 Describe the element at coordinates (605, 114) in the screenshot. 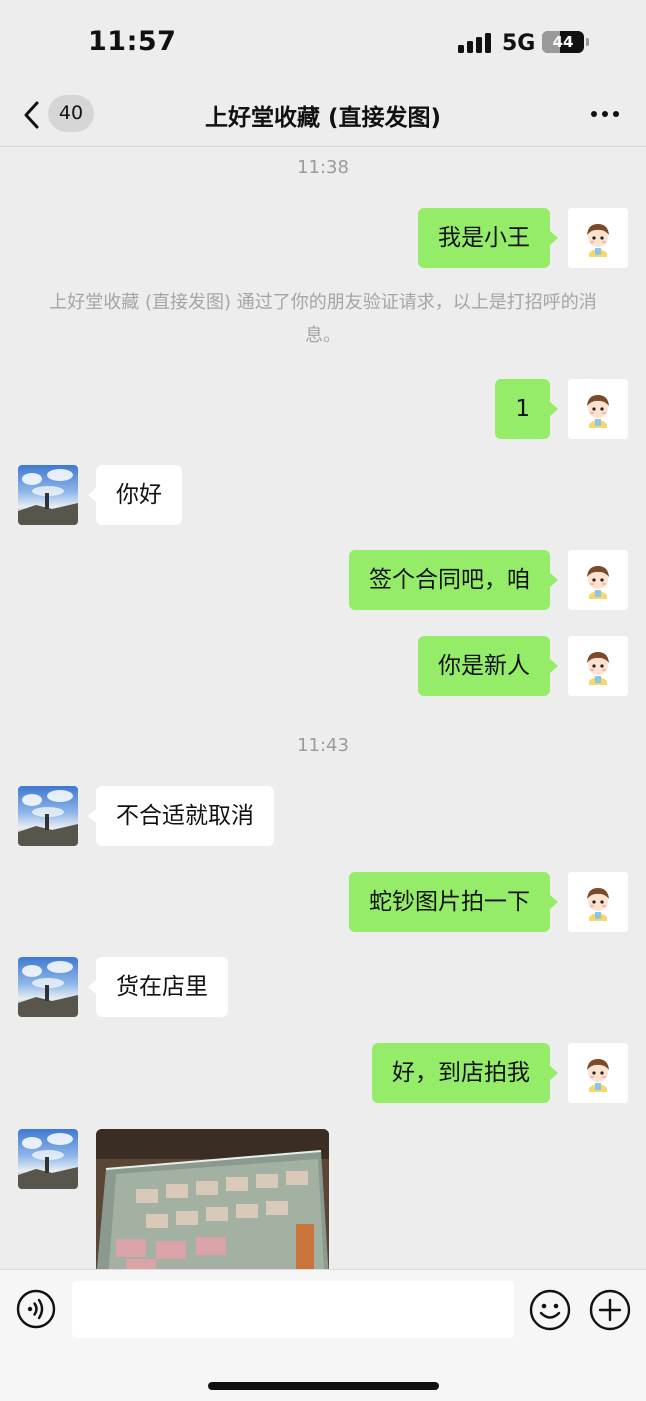

I see `more-options-icon` at that location.